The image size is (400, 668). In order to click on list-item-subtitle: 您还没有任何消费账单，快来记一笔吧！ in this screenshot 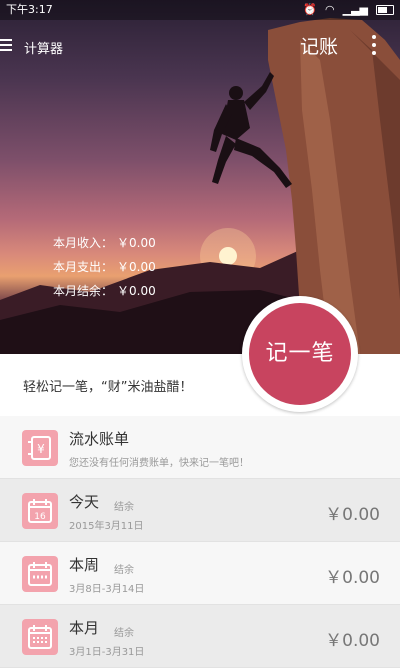, I will do `click(159, 463)`.